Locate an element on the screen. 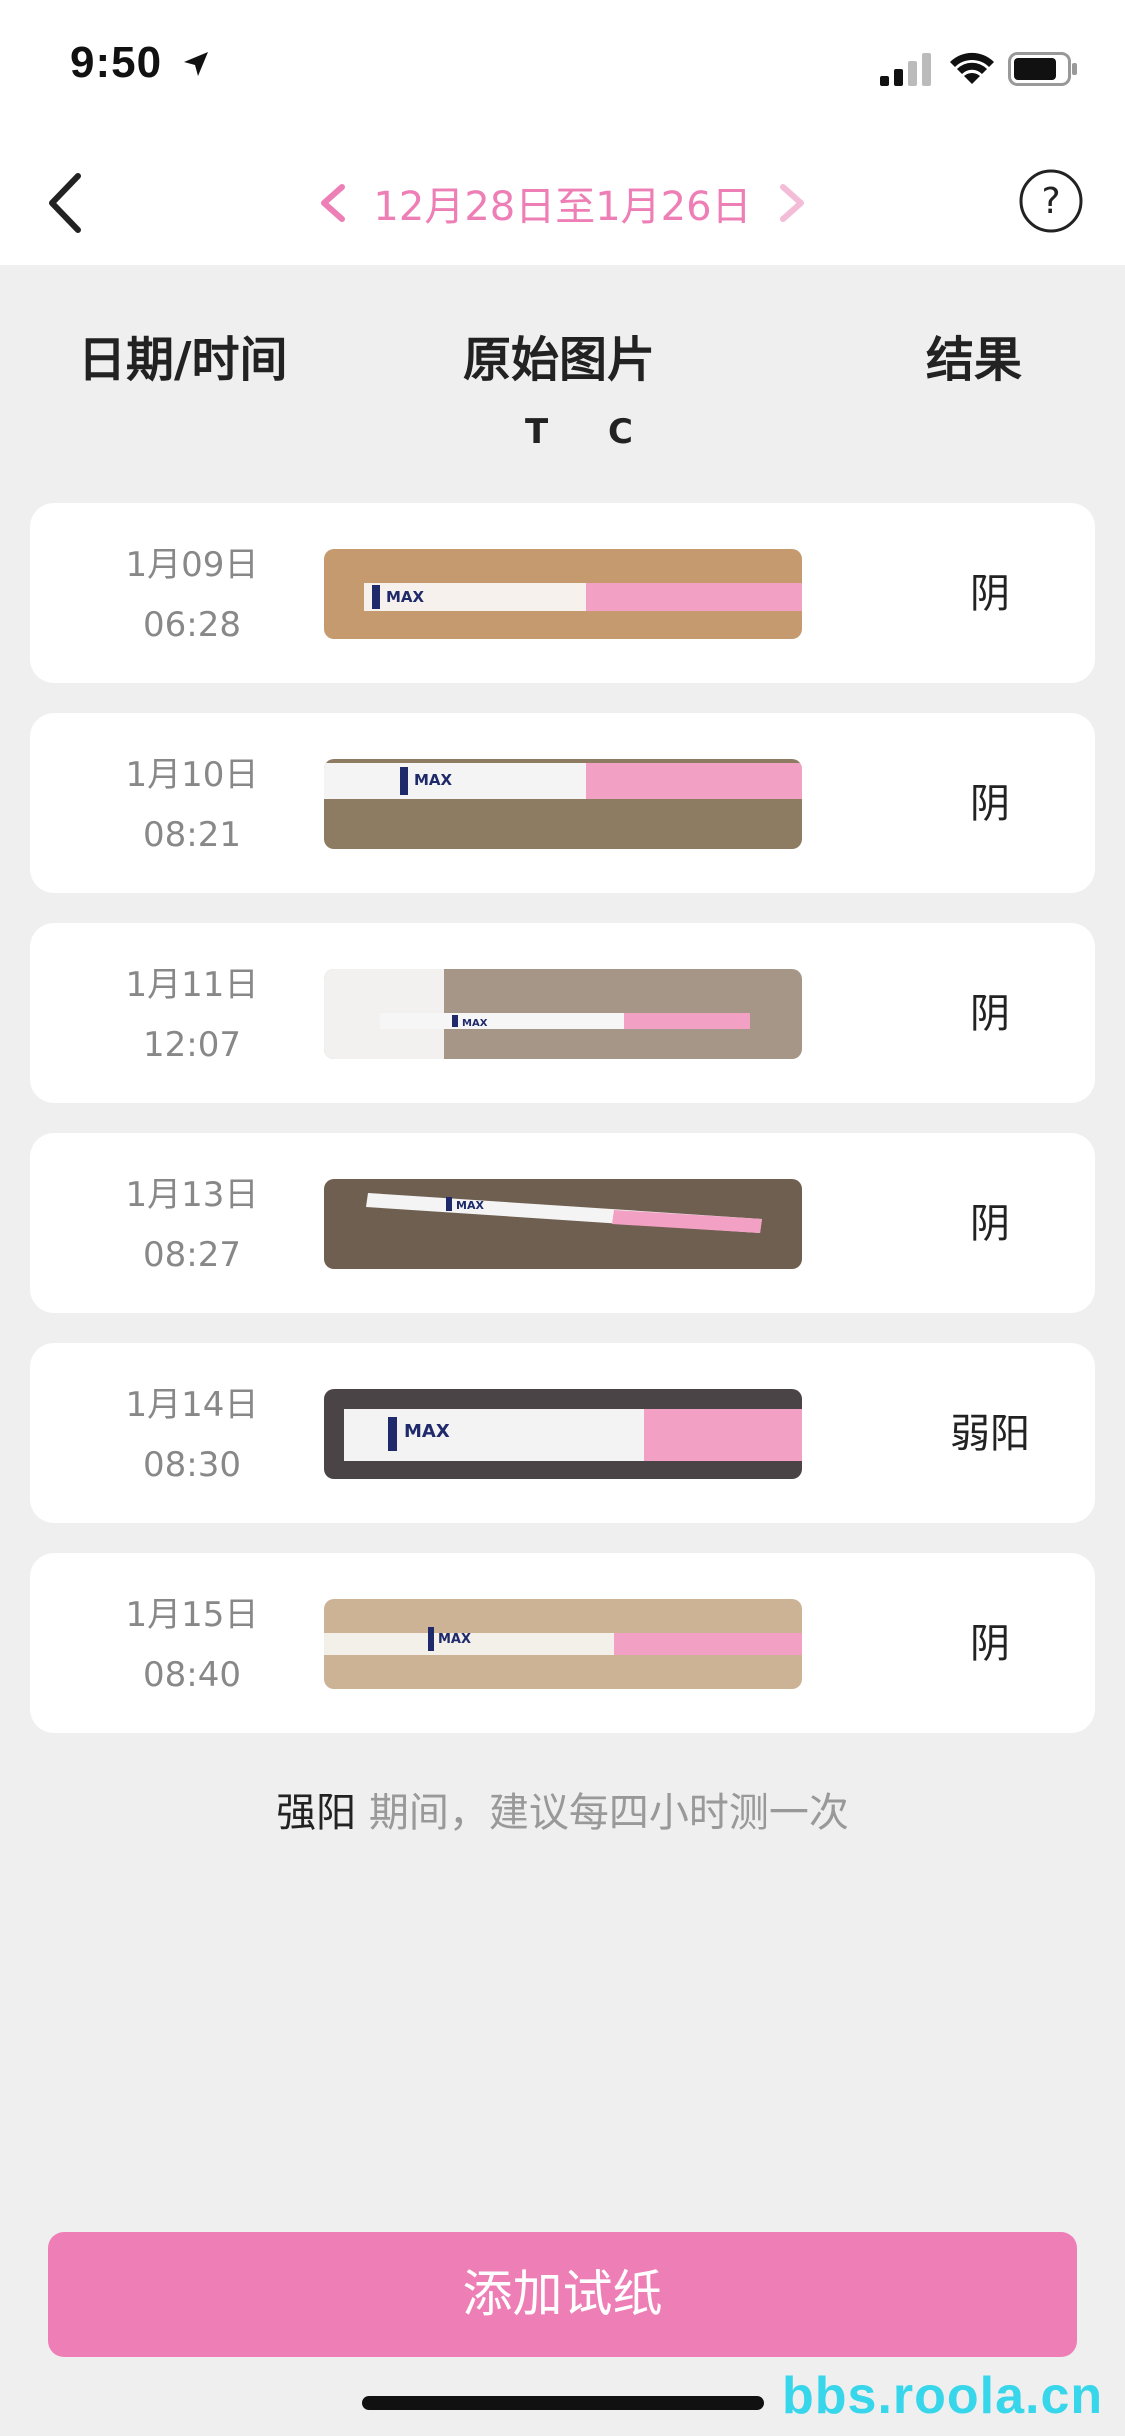 This screenshot has width=1125, height=2436. record-time: 08:40 is located at coordinates (192, 1675).